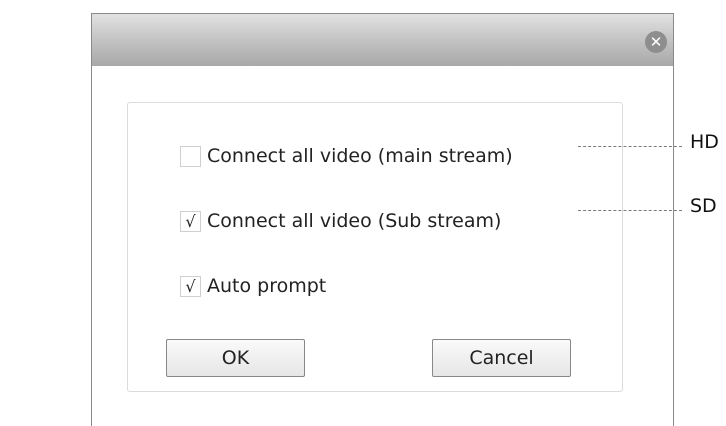 The width and height of the screenshot is (726, 426). I want to click on option-main-stream-label: Connect all video (main stream), so click(360, 156).